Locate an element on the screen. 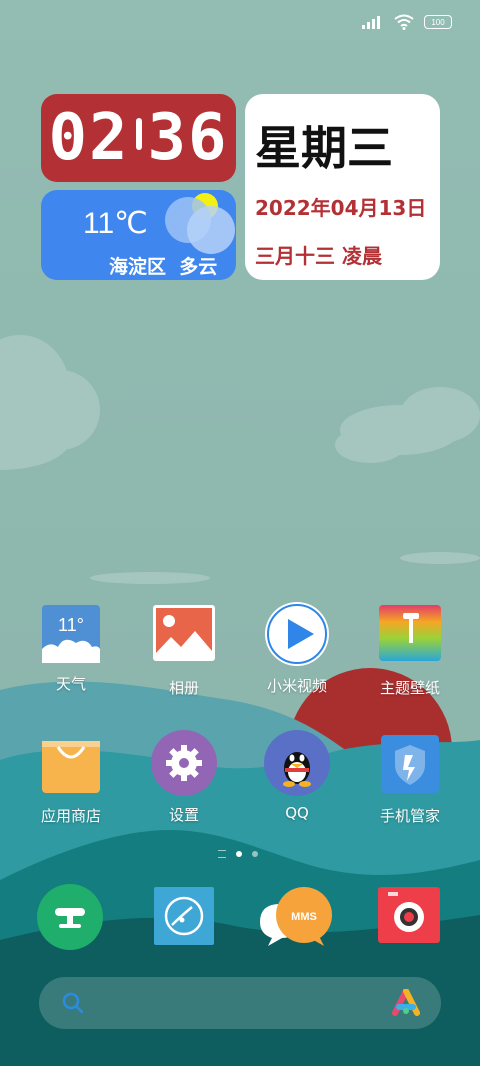 The height and width of the screenshot is (1066, 480). weather-widget: 11℃ 海淀区 多云 is located at coordinates (138, 235).